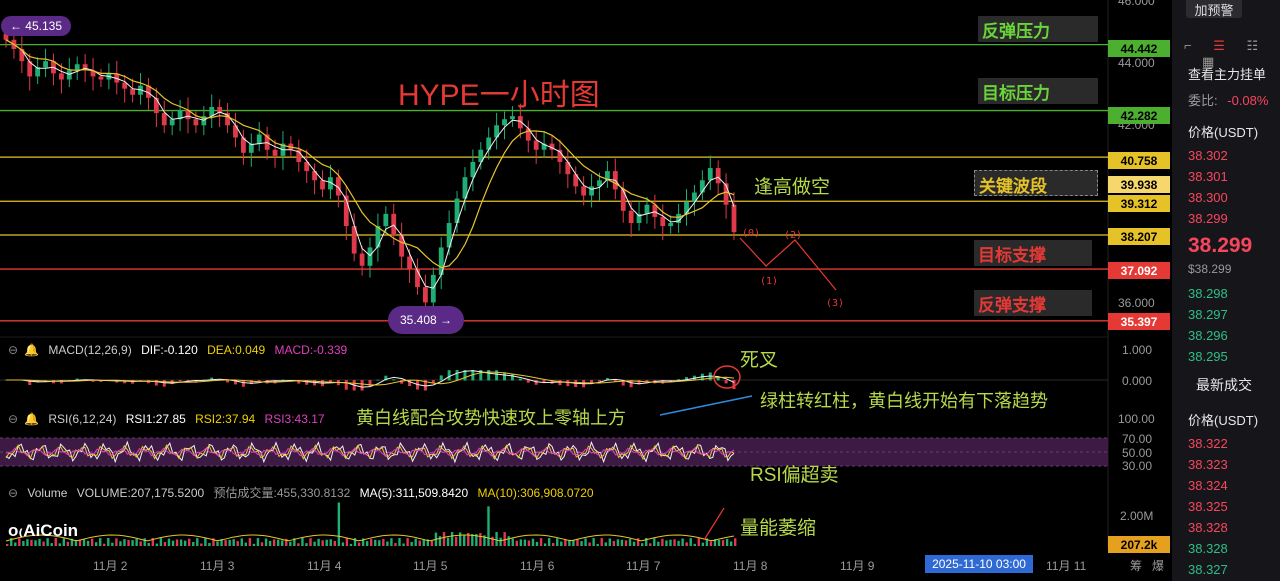  Describe the element at coordinates (750, 566) in the screenshot. I see `x-label: 11月 8` at that location.